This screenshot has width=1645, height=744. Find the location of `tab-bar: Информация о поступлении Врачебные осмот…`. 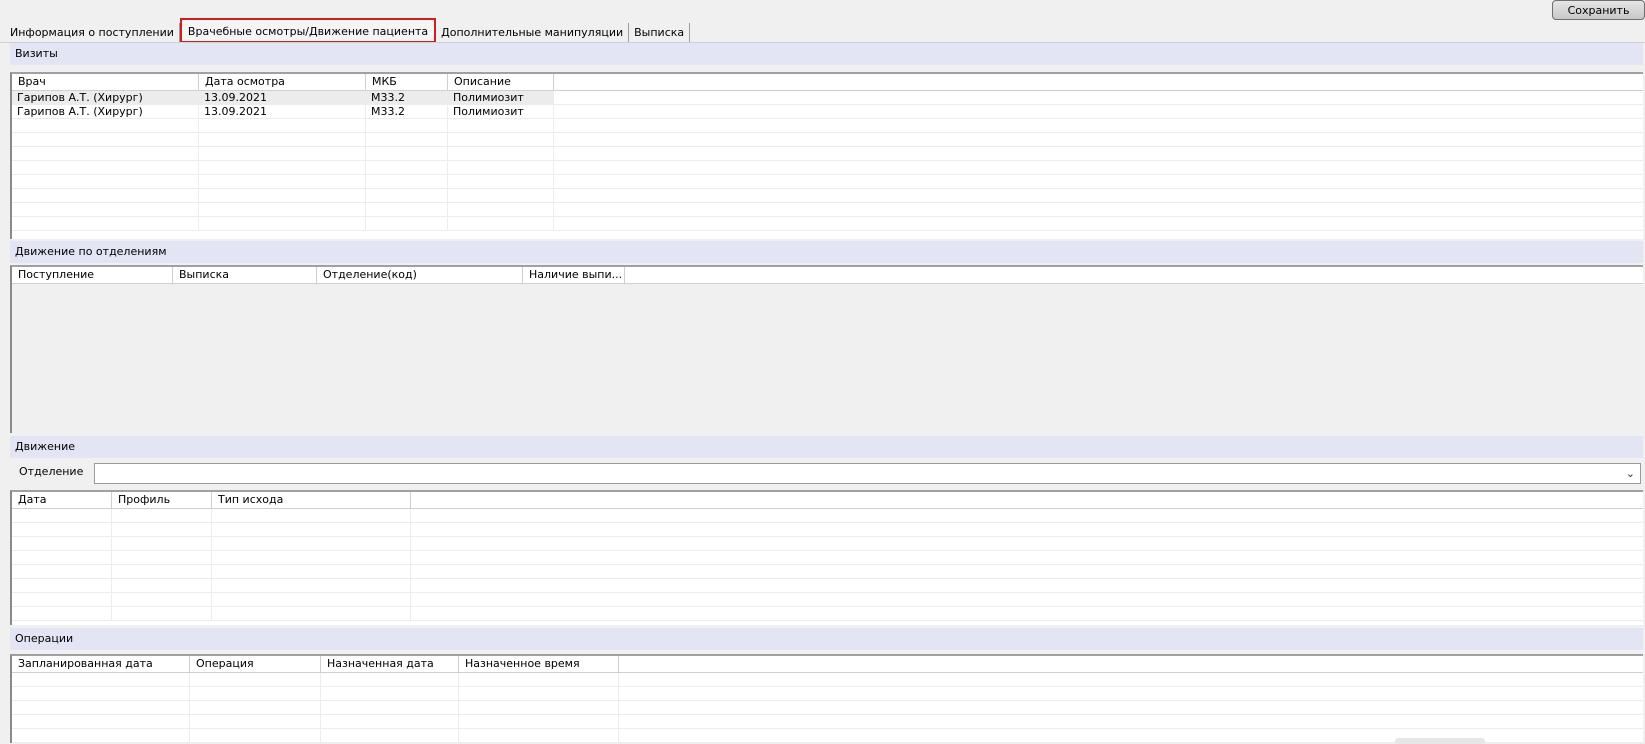

tab-bar: Информация о поступлении Врачебные осмот… is located at coordinates (348, 30).